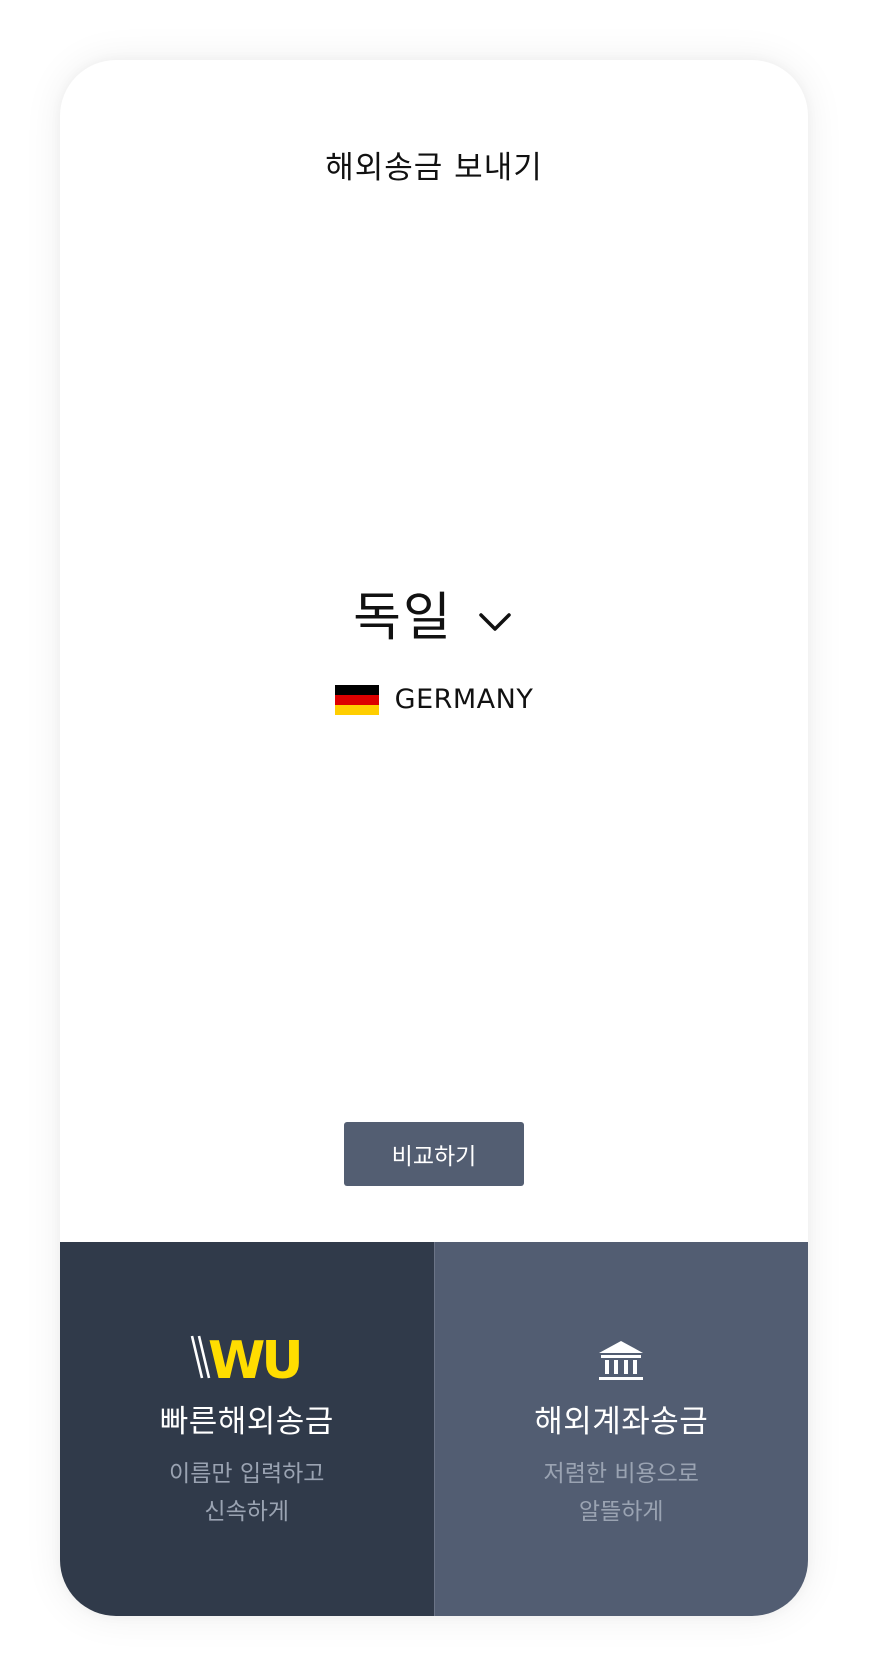 The height and width of the screenshot is (1676, 869). I want to click on account-transfer-desc: 저렴한 비용으로 알뜰하게, so click(621, 1493).